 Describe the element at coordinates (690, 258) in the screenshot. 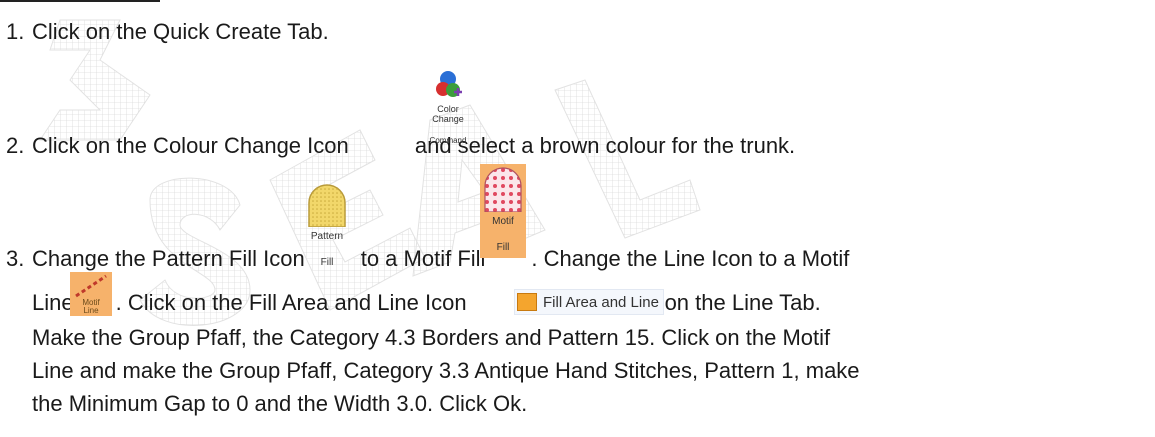

I see `step-3-text-c: . Change the Line Icon to a Motif` at that location.